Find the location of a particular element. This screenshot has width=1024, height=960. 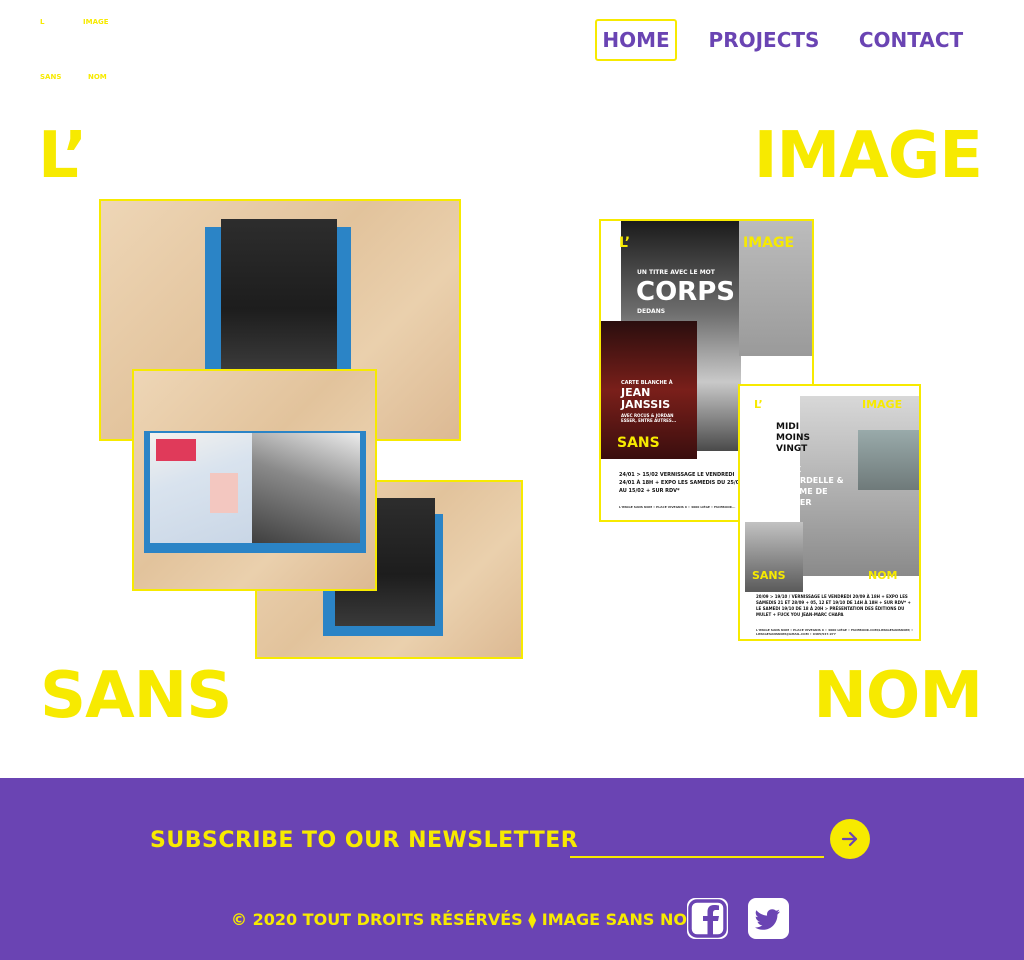

arrow-right-icon is located at coordinates (849, 839).